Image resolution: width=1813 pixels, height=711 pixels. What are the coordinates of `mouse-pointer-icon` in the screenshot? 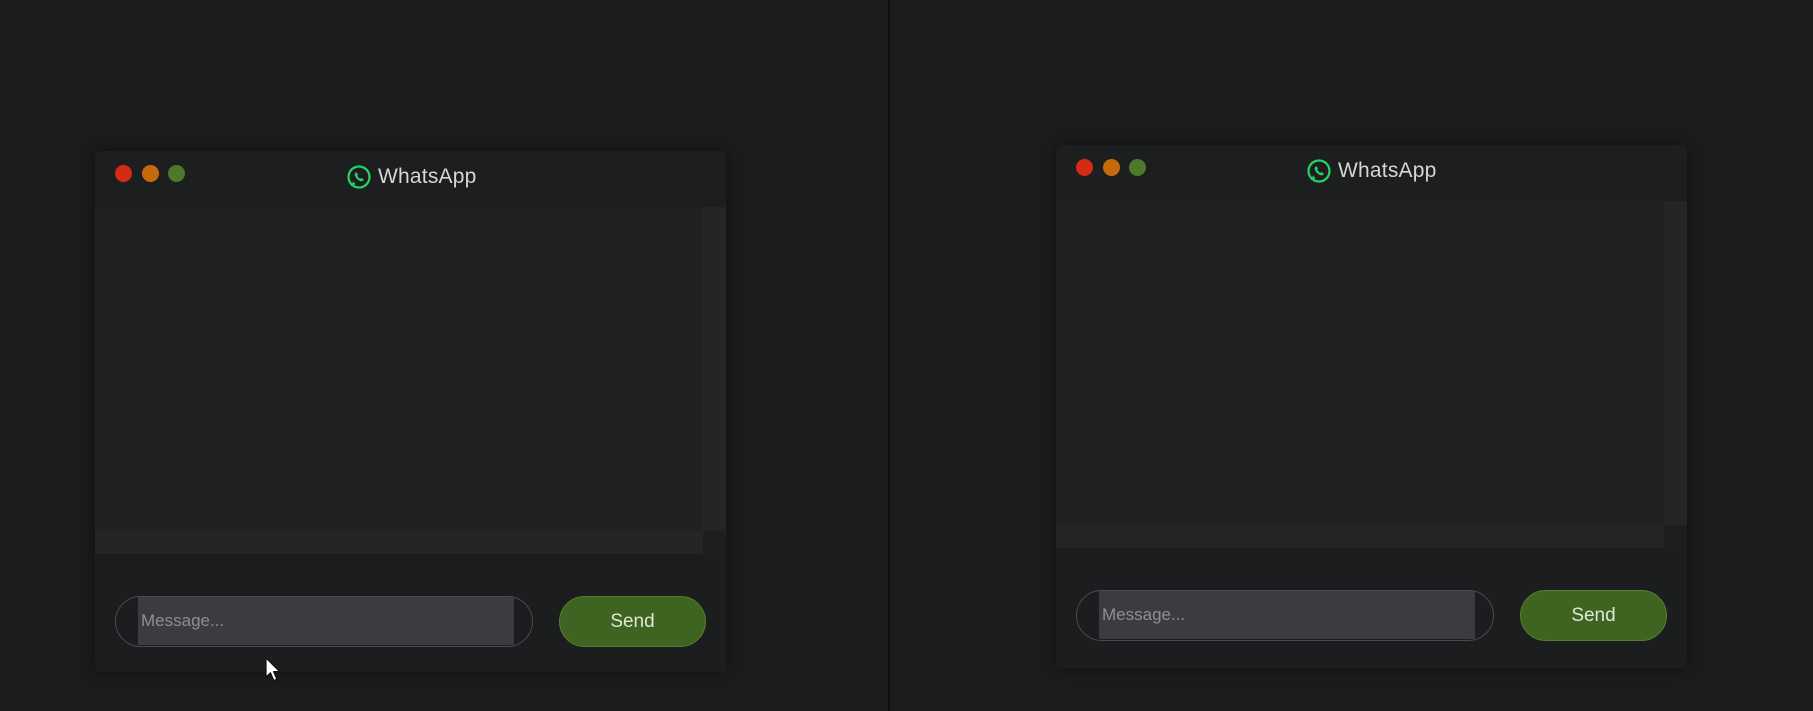 It's located at (273, 669).